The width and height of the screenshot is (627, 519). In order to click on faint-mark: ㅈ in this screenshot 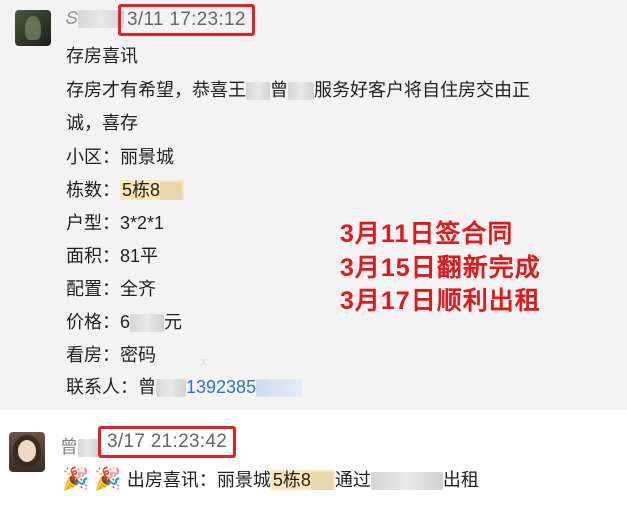, I will do `click(204, 363)`.